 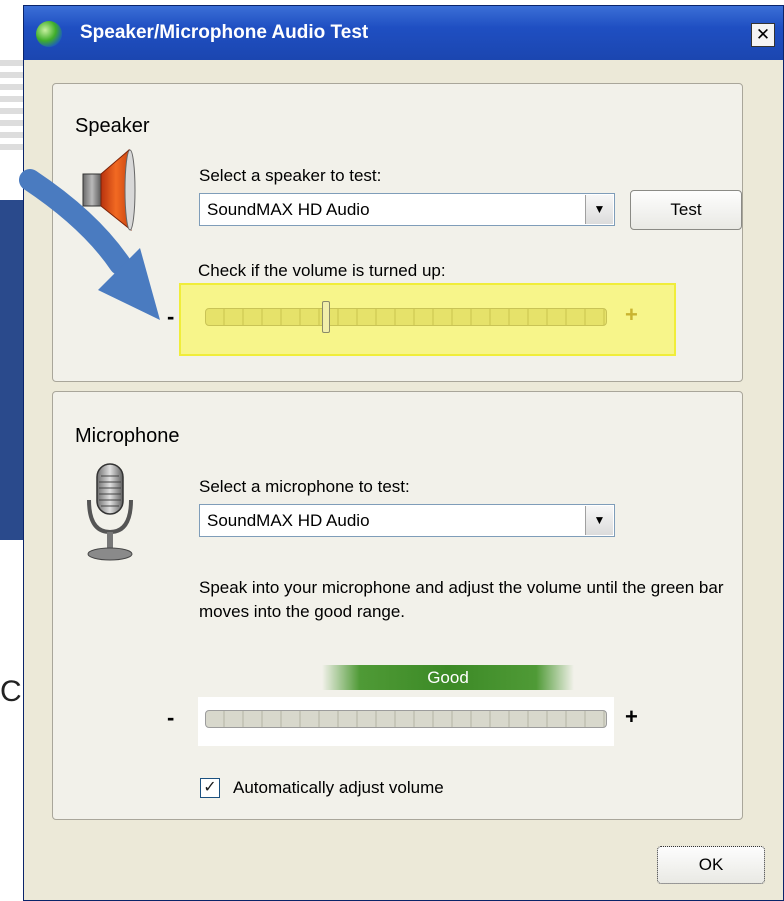 What do you see at coordinates (171, 316) in the screenshot?
I see `volume-minus-label: -` at bounding box center [171, 316].